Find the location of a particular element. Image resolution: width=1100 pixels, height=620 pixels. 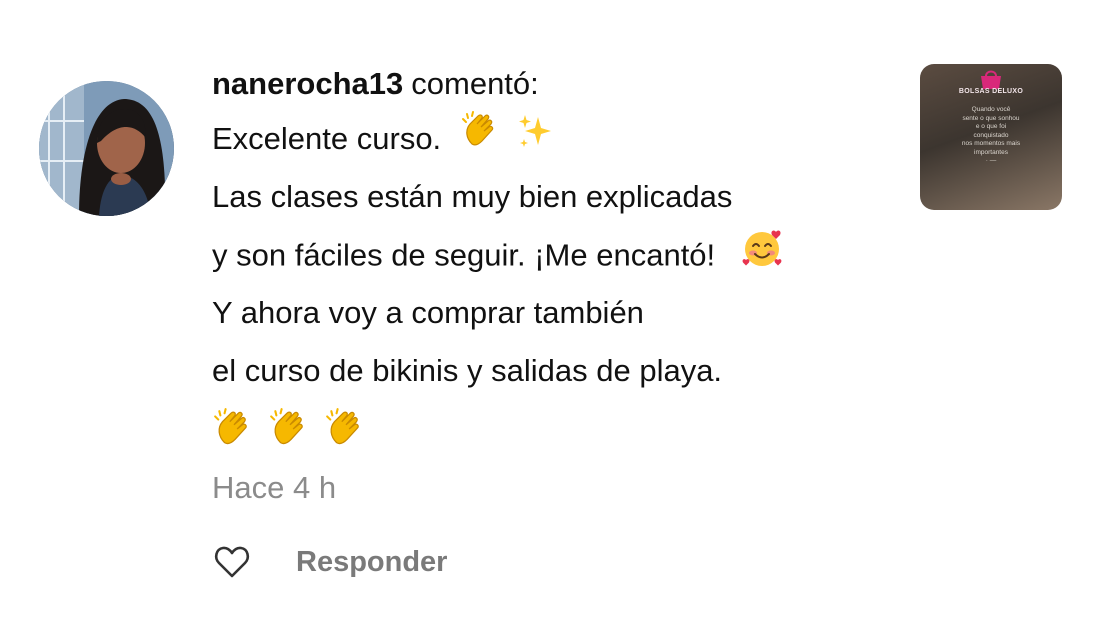

comment-line-4: Y ahora voy a comprar también is located at coordinates (552, 313).